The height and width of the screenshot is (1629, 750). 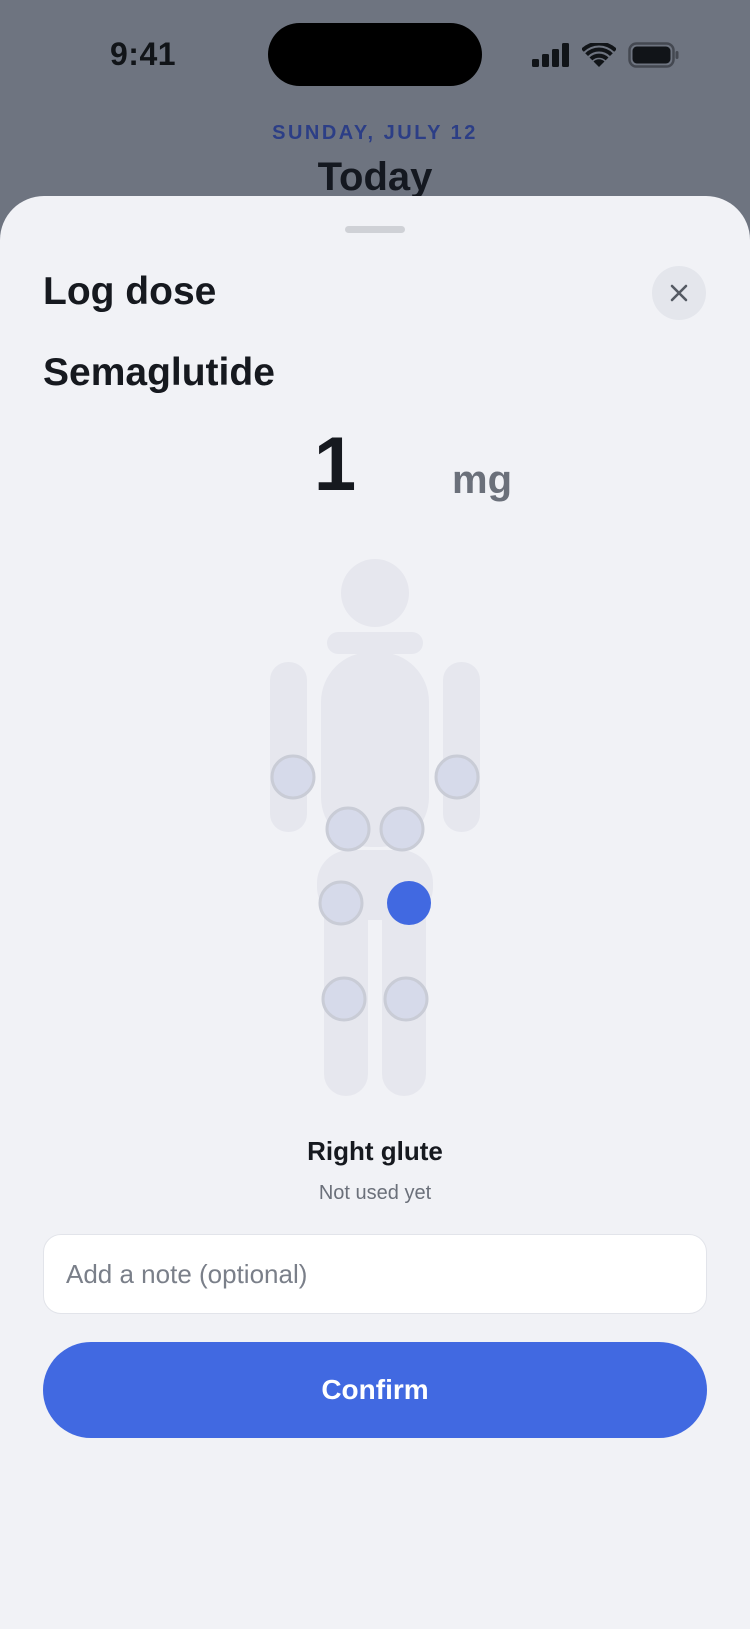 What do you see at coordinates (375, 593) in the screenshot?
I see `body-head` at bounding box center [375, 593].